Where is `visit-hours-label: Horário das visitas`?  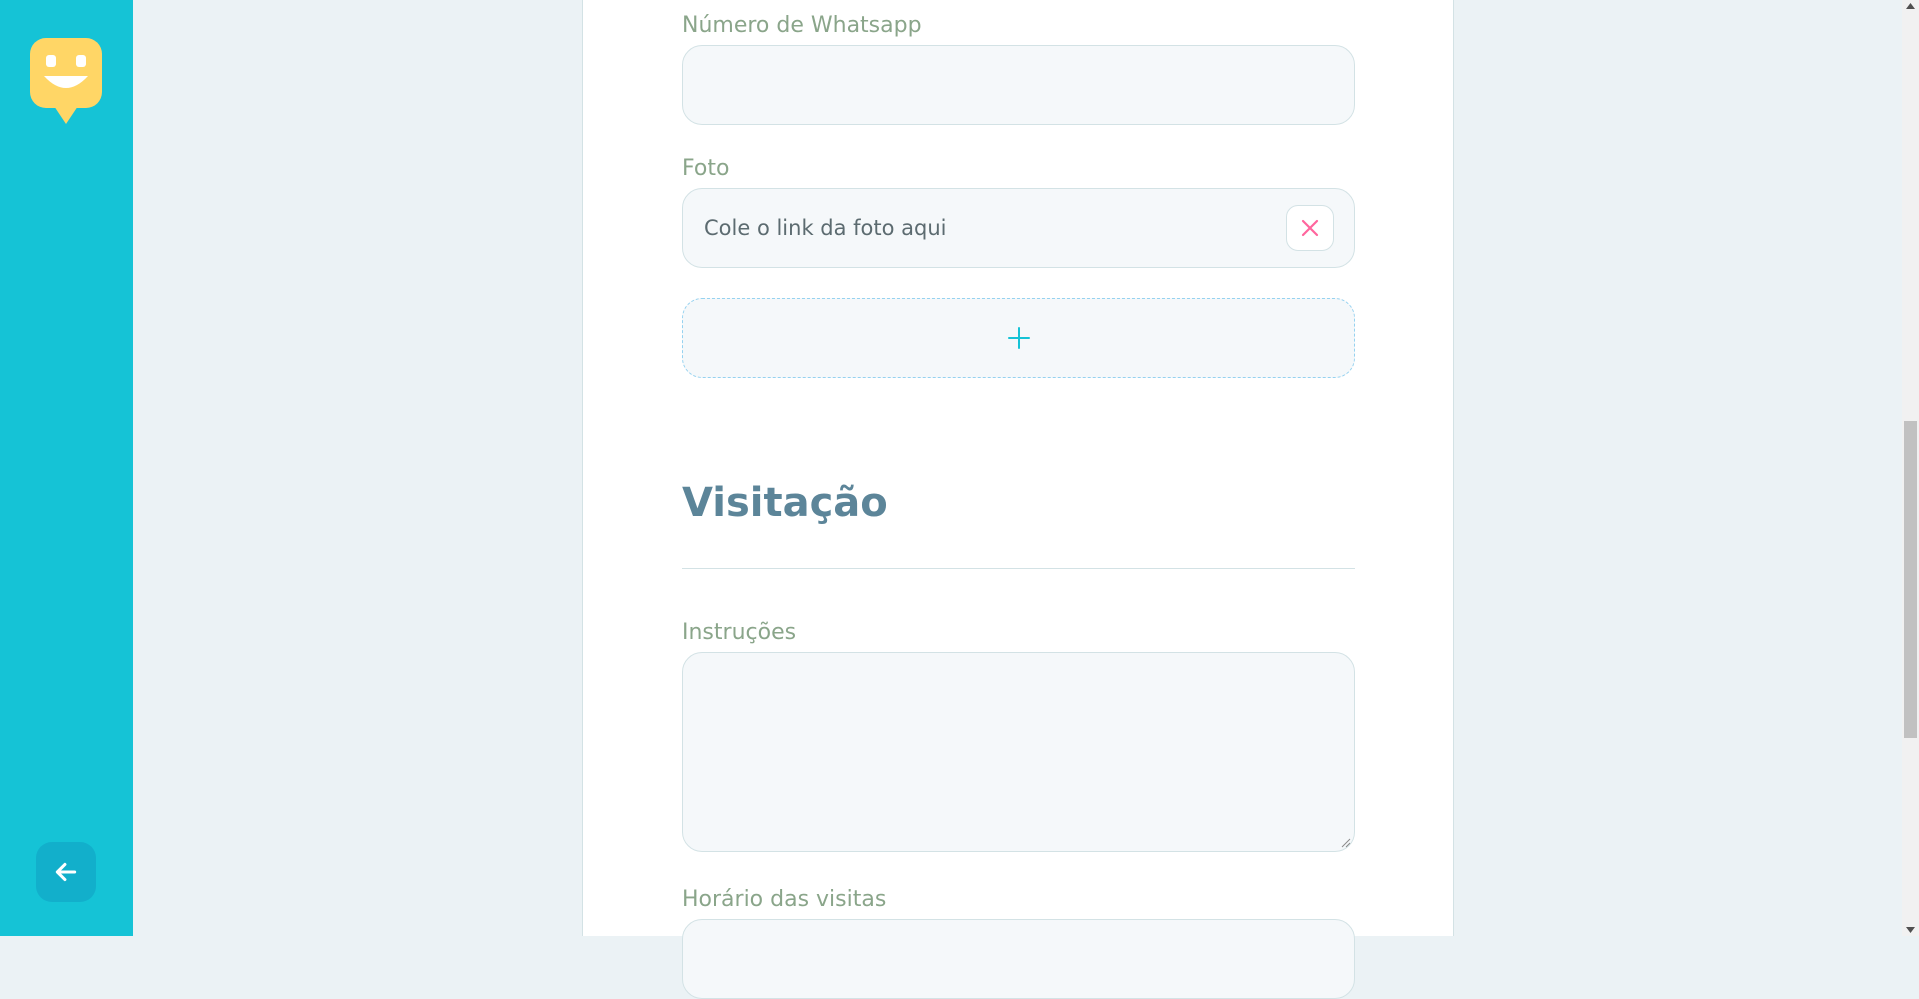 visit-hours-label: Horário das visitas is located at coordinates (784, 899).